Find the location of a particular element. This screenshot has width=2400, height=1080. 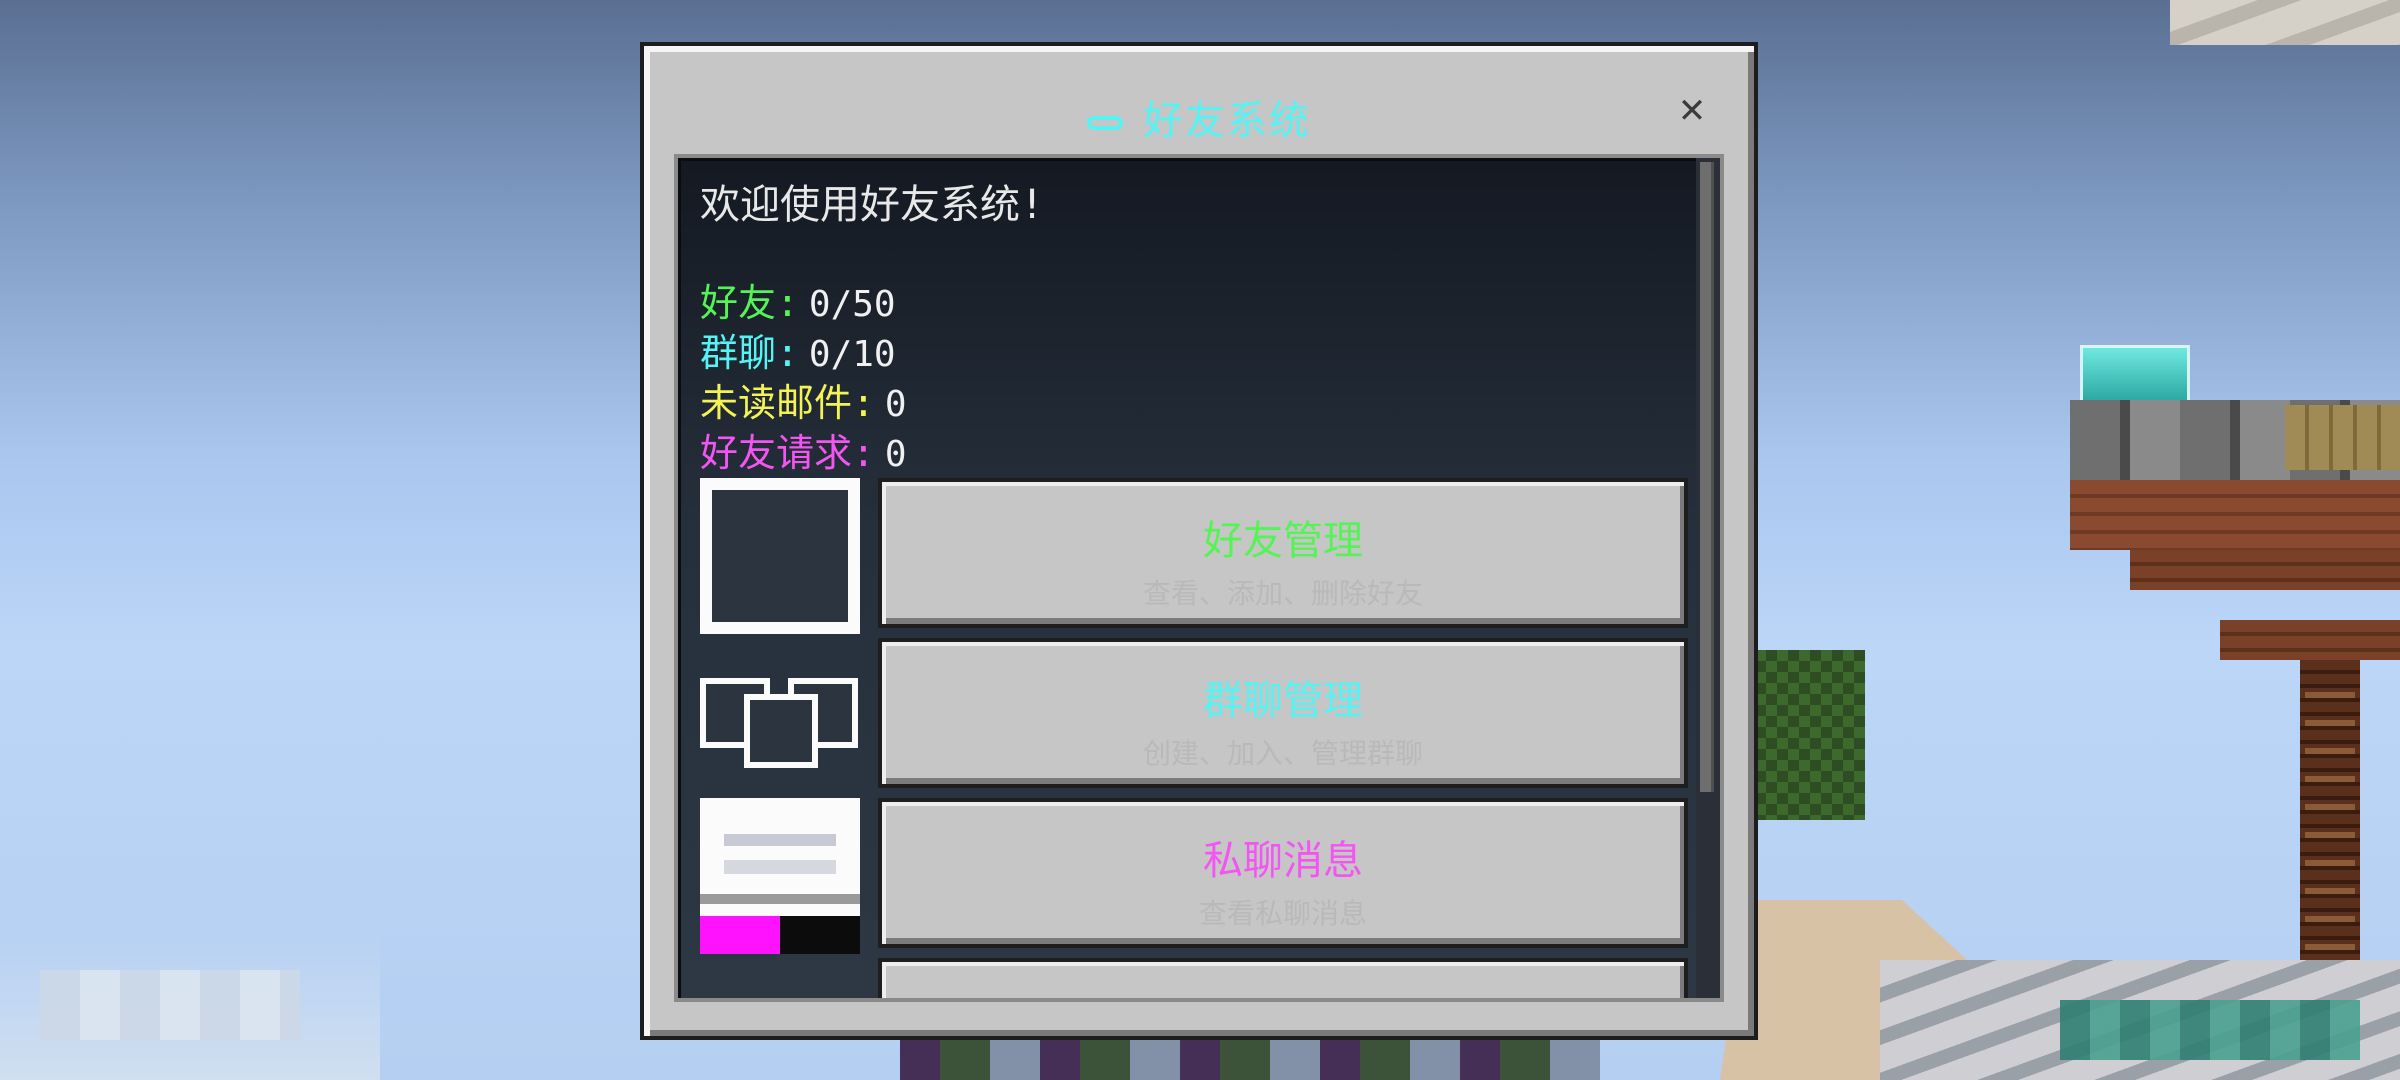

stat-friends: 好友: 0/50 is located at coordinates (798, 299).